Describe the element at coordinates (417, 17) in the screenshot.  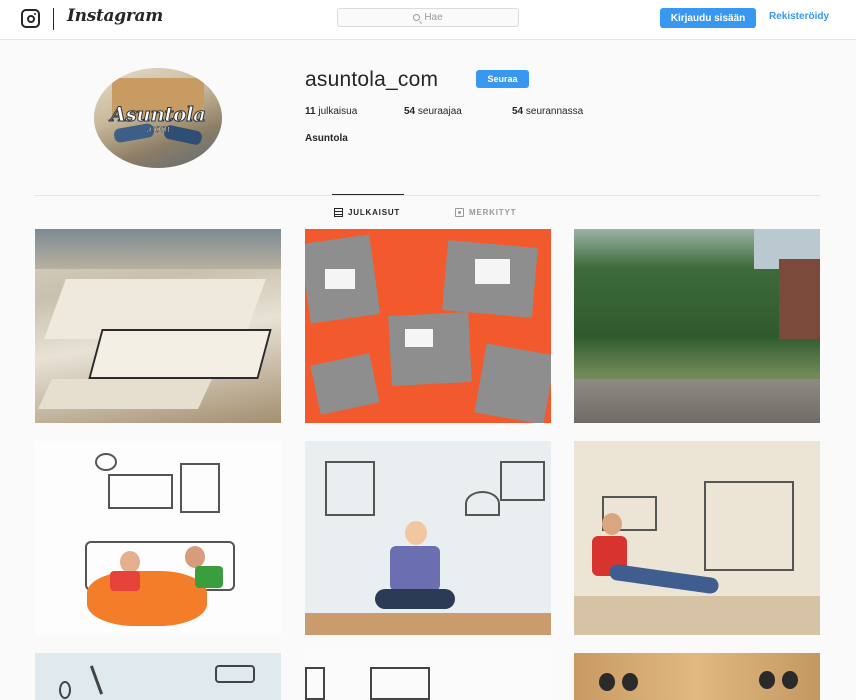
I see `search-icon` at that location.